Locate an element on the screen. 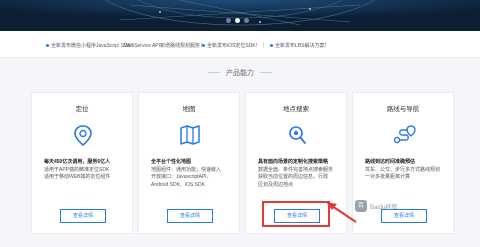 The height and width of the screenshot is (247, 480). news-text: WebService API新增路线规划服务！ is located at coordinates (165, 46).